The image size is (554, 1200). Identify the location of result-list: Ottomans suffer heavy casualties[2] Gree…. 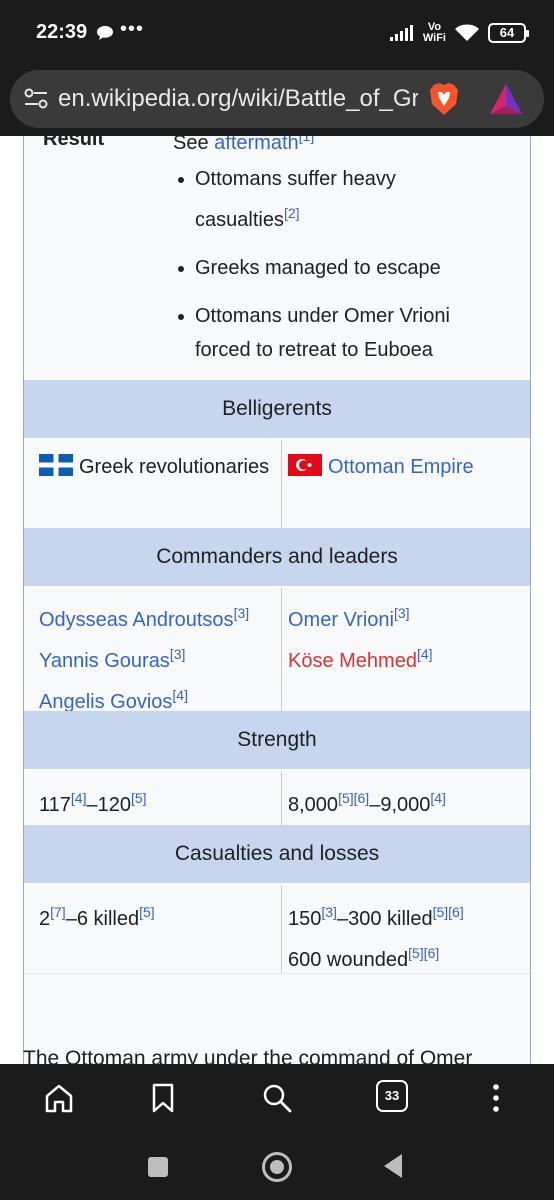
(340, 271).